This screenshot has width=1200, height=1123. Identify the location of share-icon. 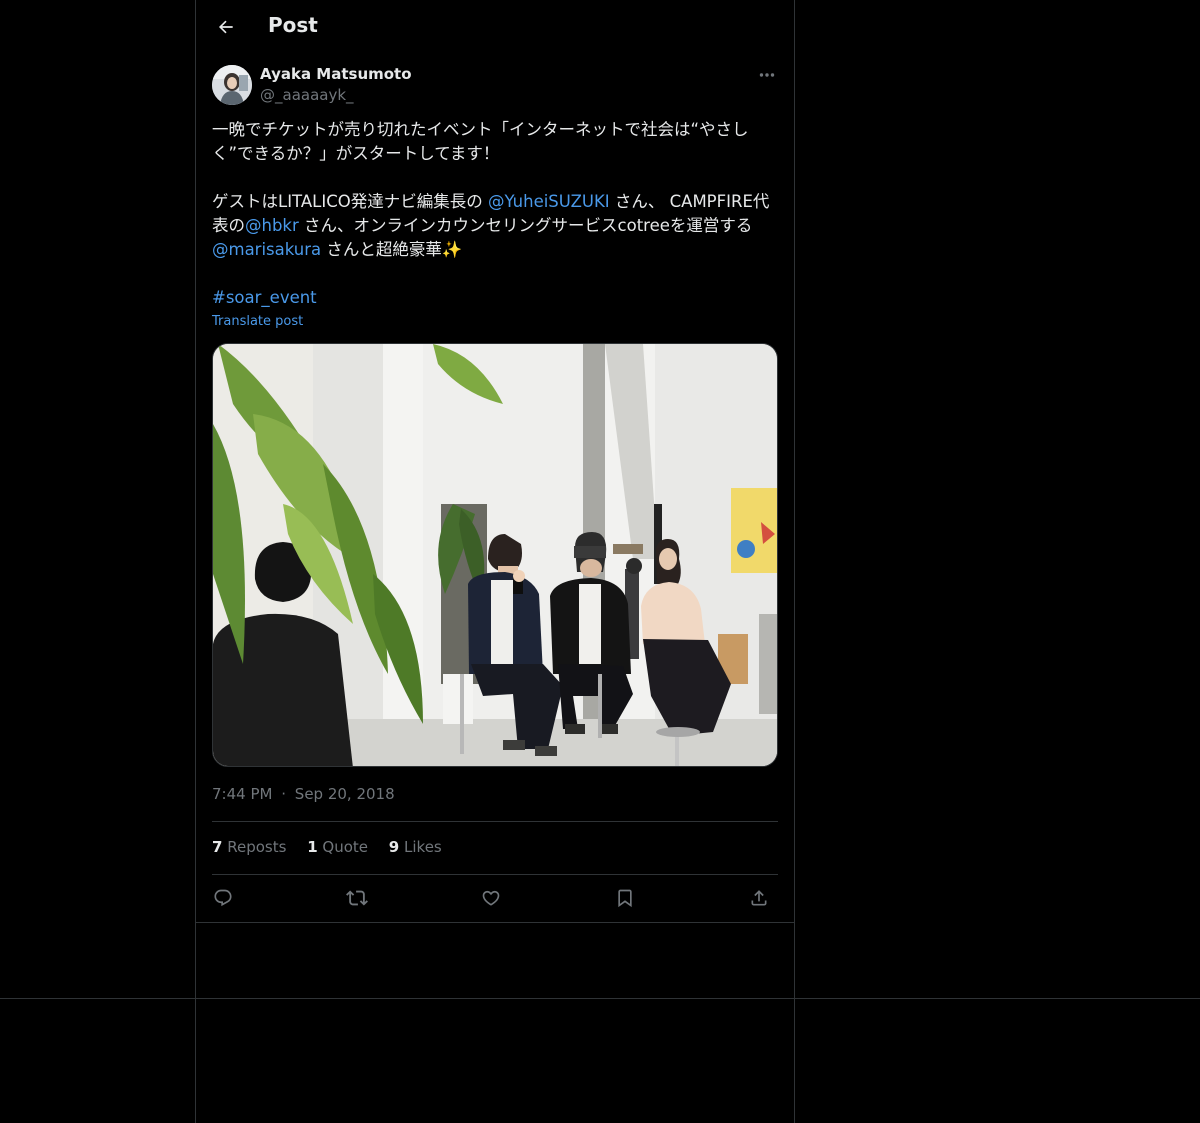
(759, 898).